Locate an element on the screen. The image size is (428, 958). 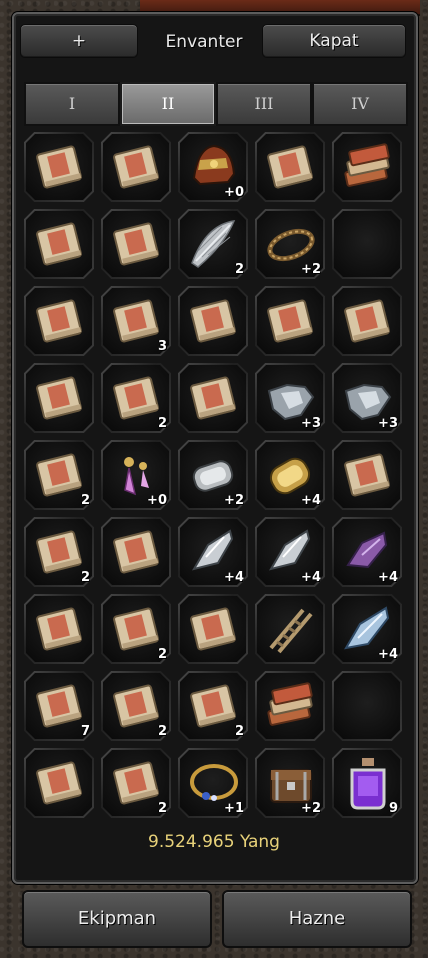
potion-icon is located at coordinates (368, 784).